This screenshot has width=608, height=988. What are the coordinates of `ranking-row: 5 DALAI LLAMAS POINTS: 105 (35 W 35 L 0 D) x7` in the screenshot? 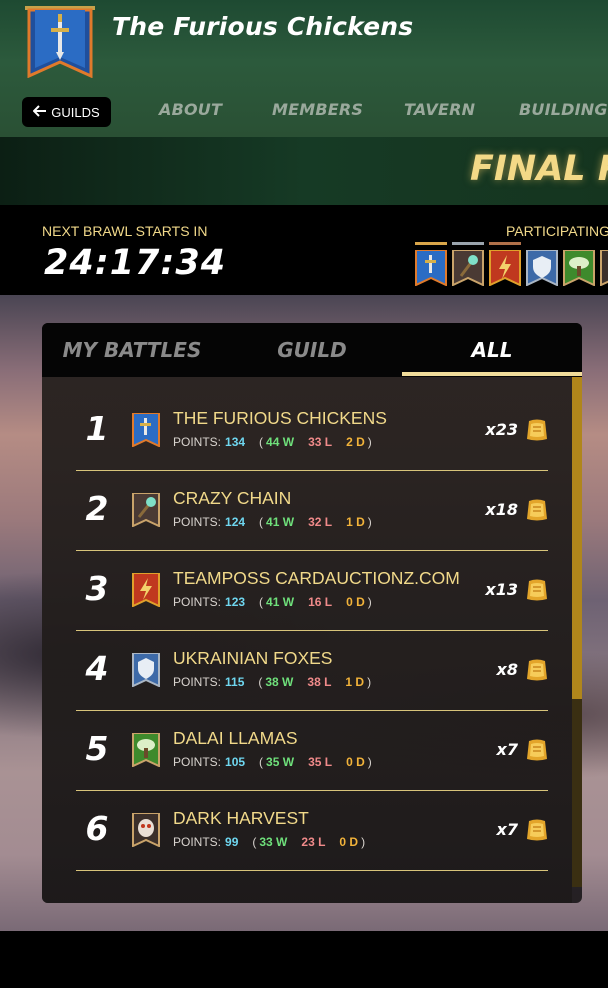 It's located at (312, 751).